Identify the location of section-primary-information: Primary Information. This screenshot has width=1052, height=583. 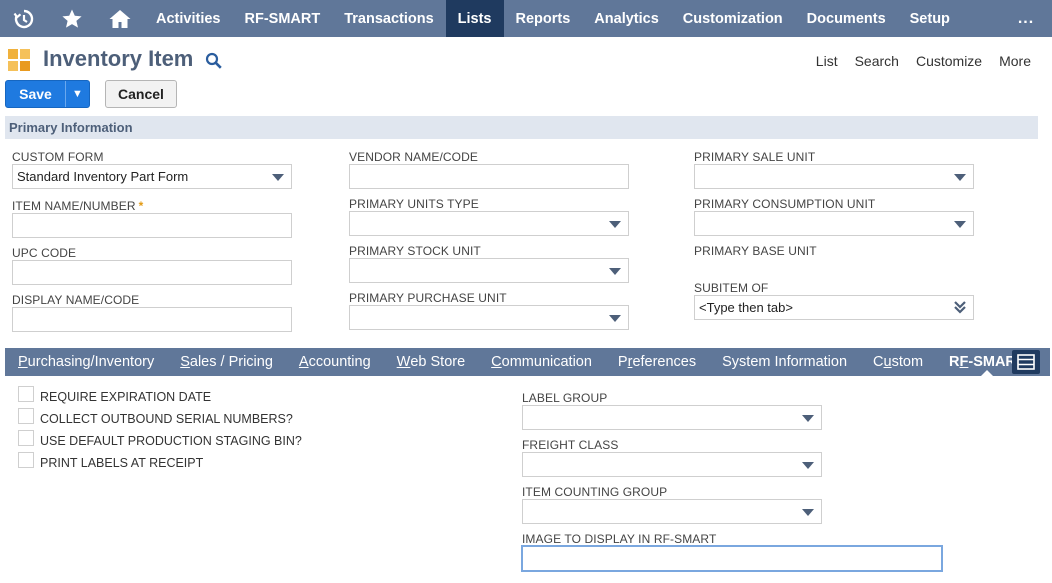
(521, 127).